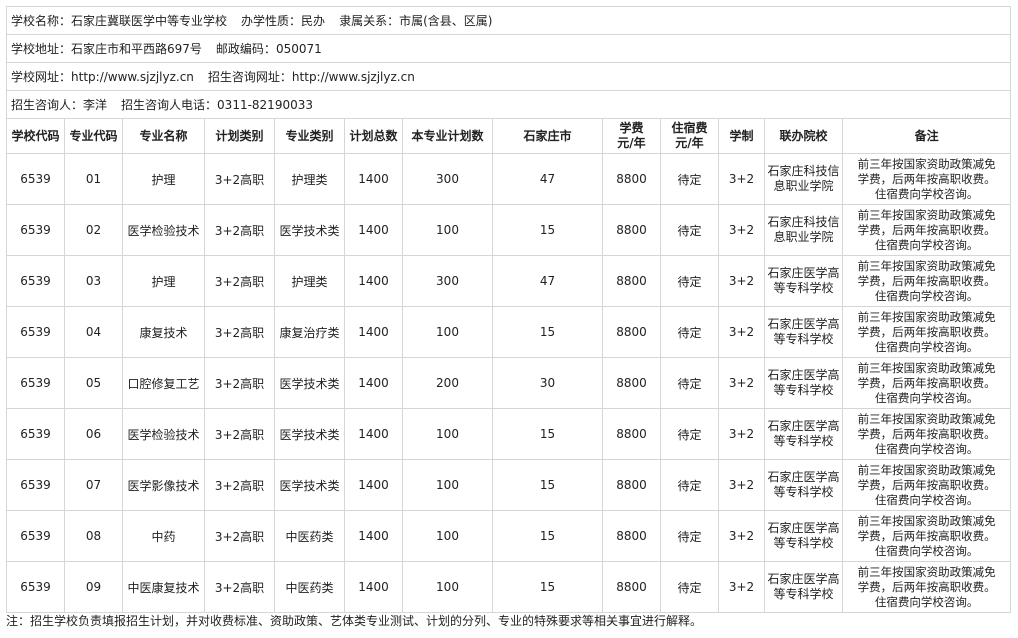 Image resolution: width=1018 pixels, height=638 pixels. I want to click on contact-info-cell: 招生咨询人：李洋 招生咨询人电话：0311-82190033, so click(508, 104).